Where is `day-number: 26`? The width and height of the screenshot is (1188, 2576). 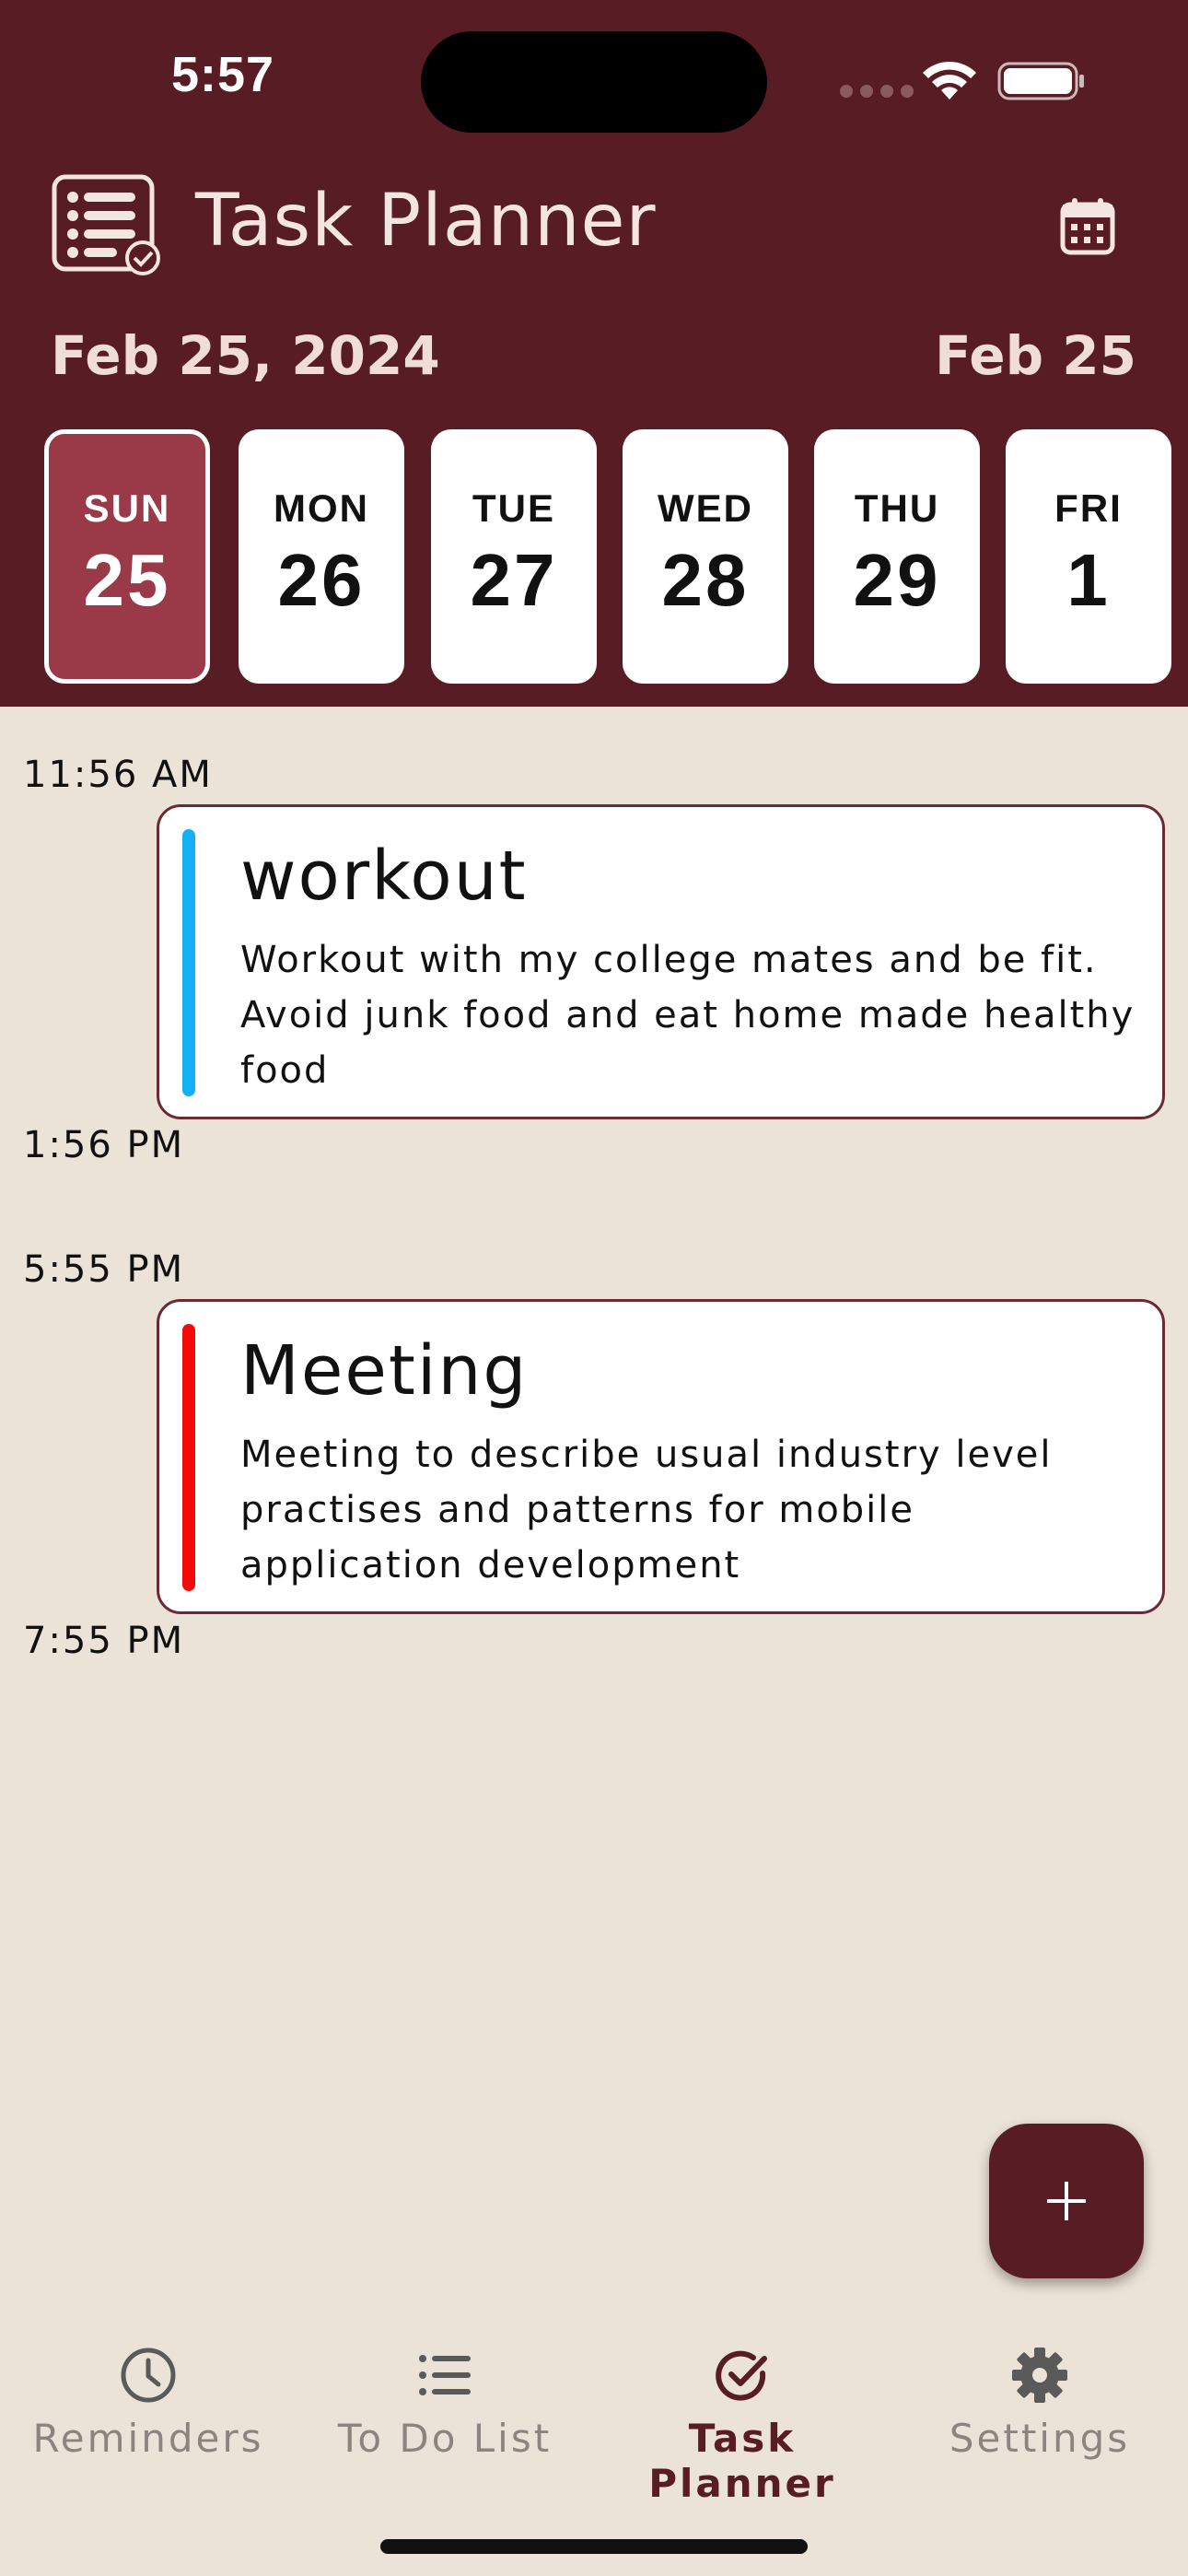
day-number: 26 is located at coordinates (321, 580).